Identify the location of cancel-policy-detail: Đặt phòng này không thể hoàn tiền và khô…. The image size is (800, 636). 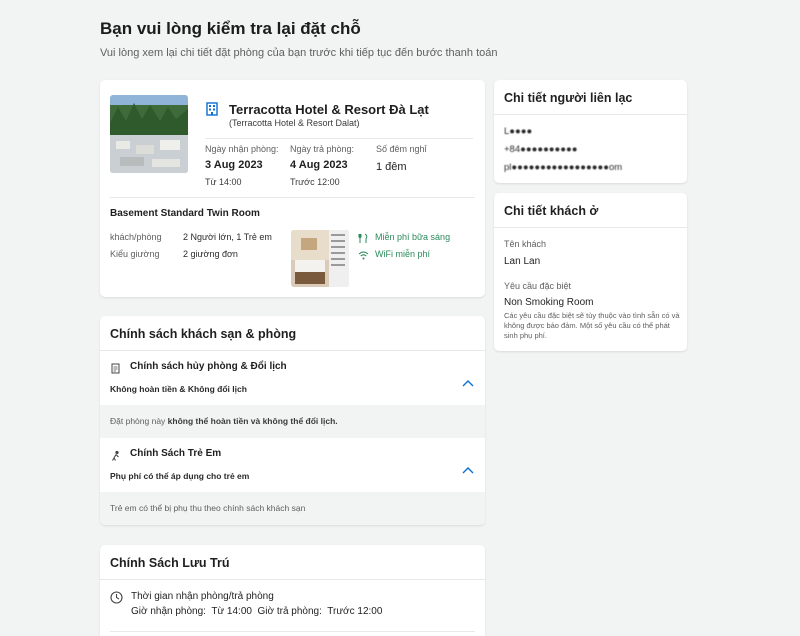
(292, 421).